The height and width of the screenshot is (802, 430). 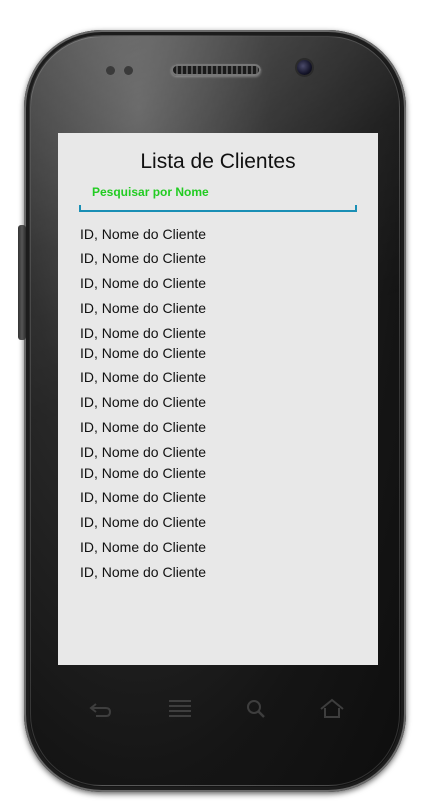 I want to click on home-icon, so click(x=332, y=709).